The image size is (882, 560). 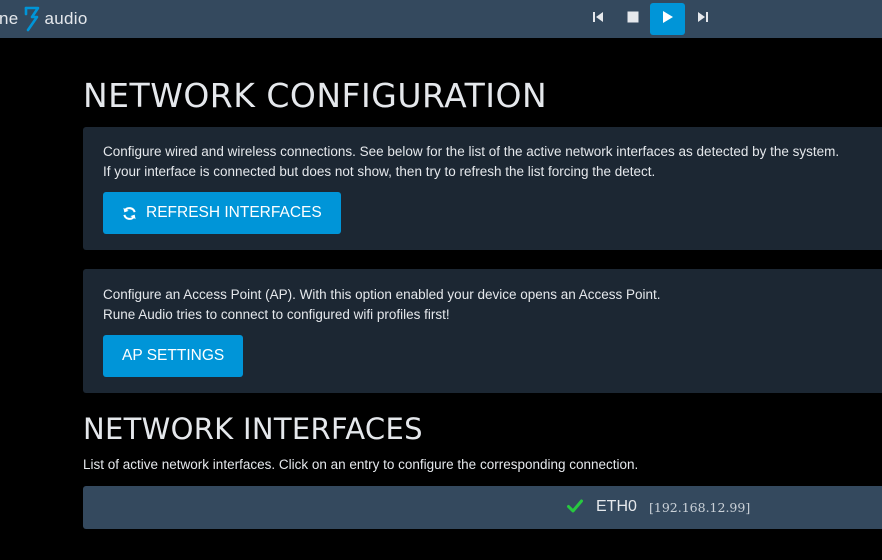 What do you see at coordinates (616, 506) in the screenshot?
I see `interface-name: ETH0` at bounding box center [616, 506].